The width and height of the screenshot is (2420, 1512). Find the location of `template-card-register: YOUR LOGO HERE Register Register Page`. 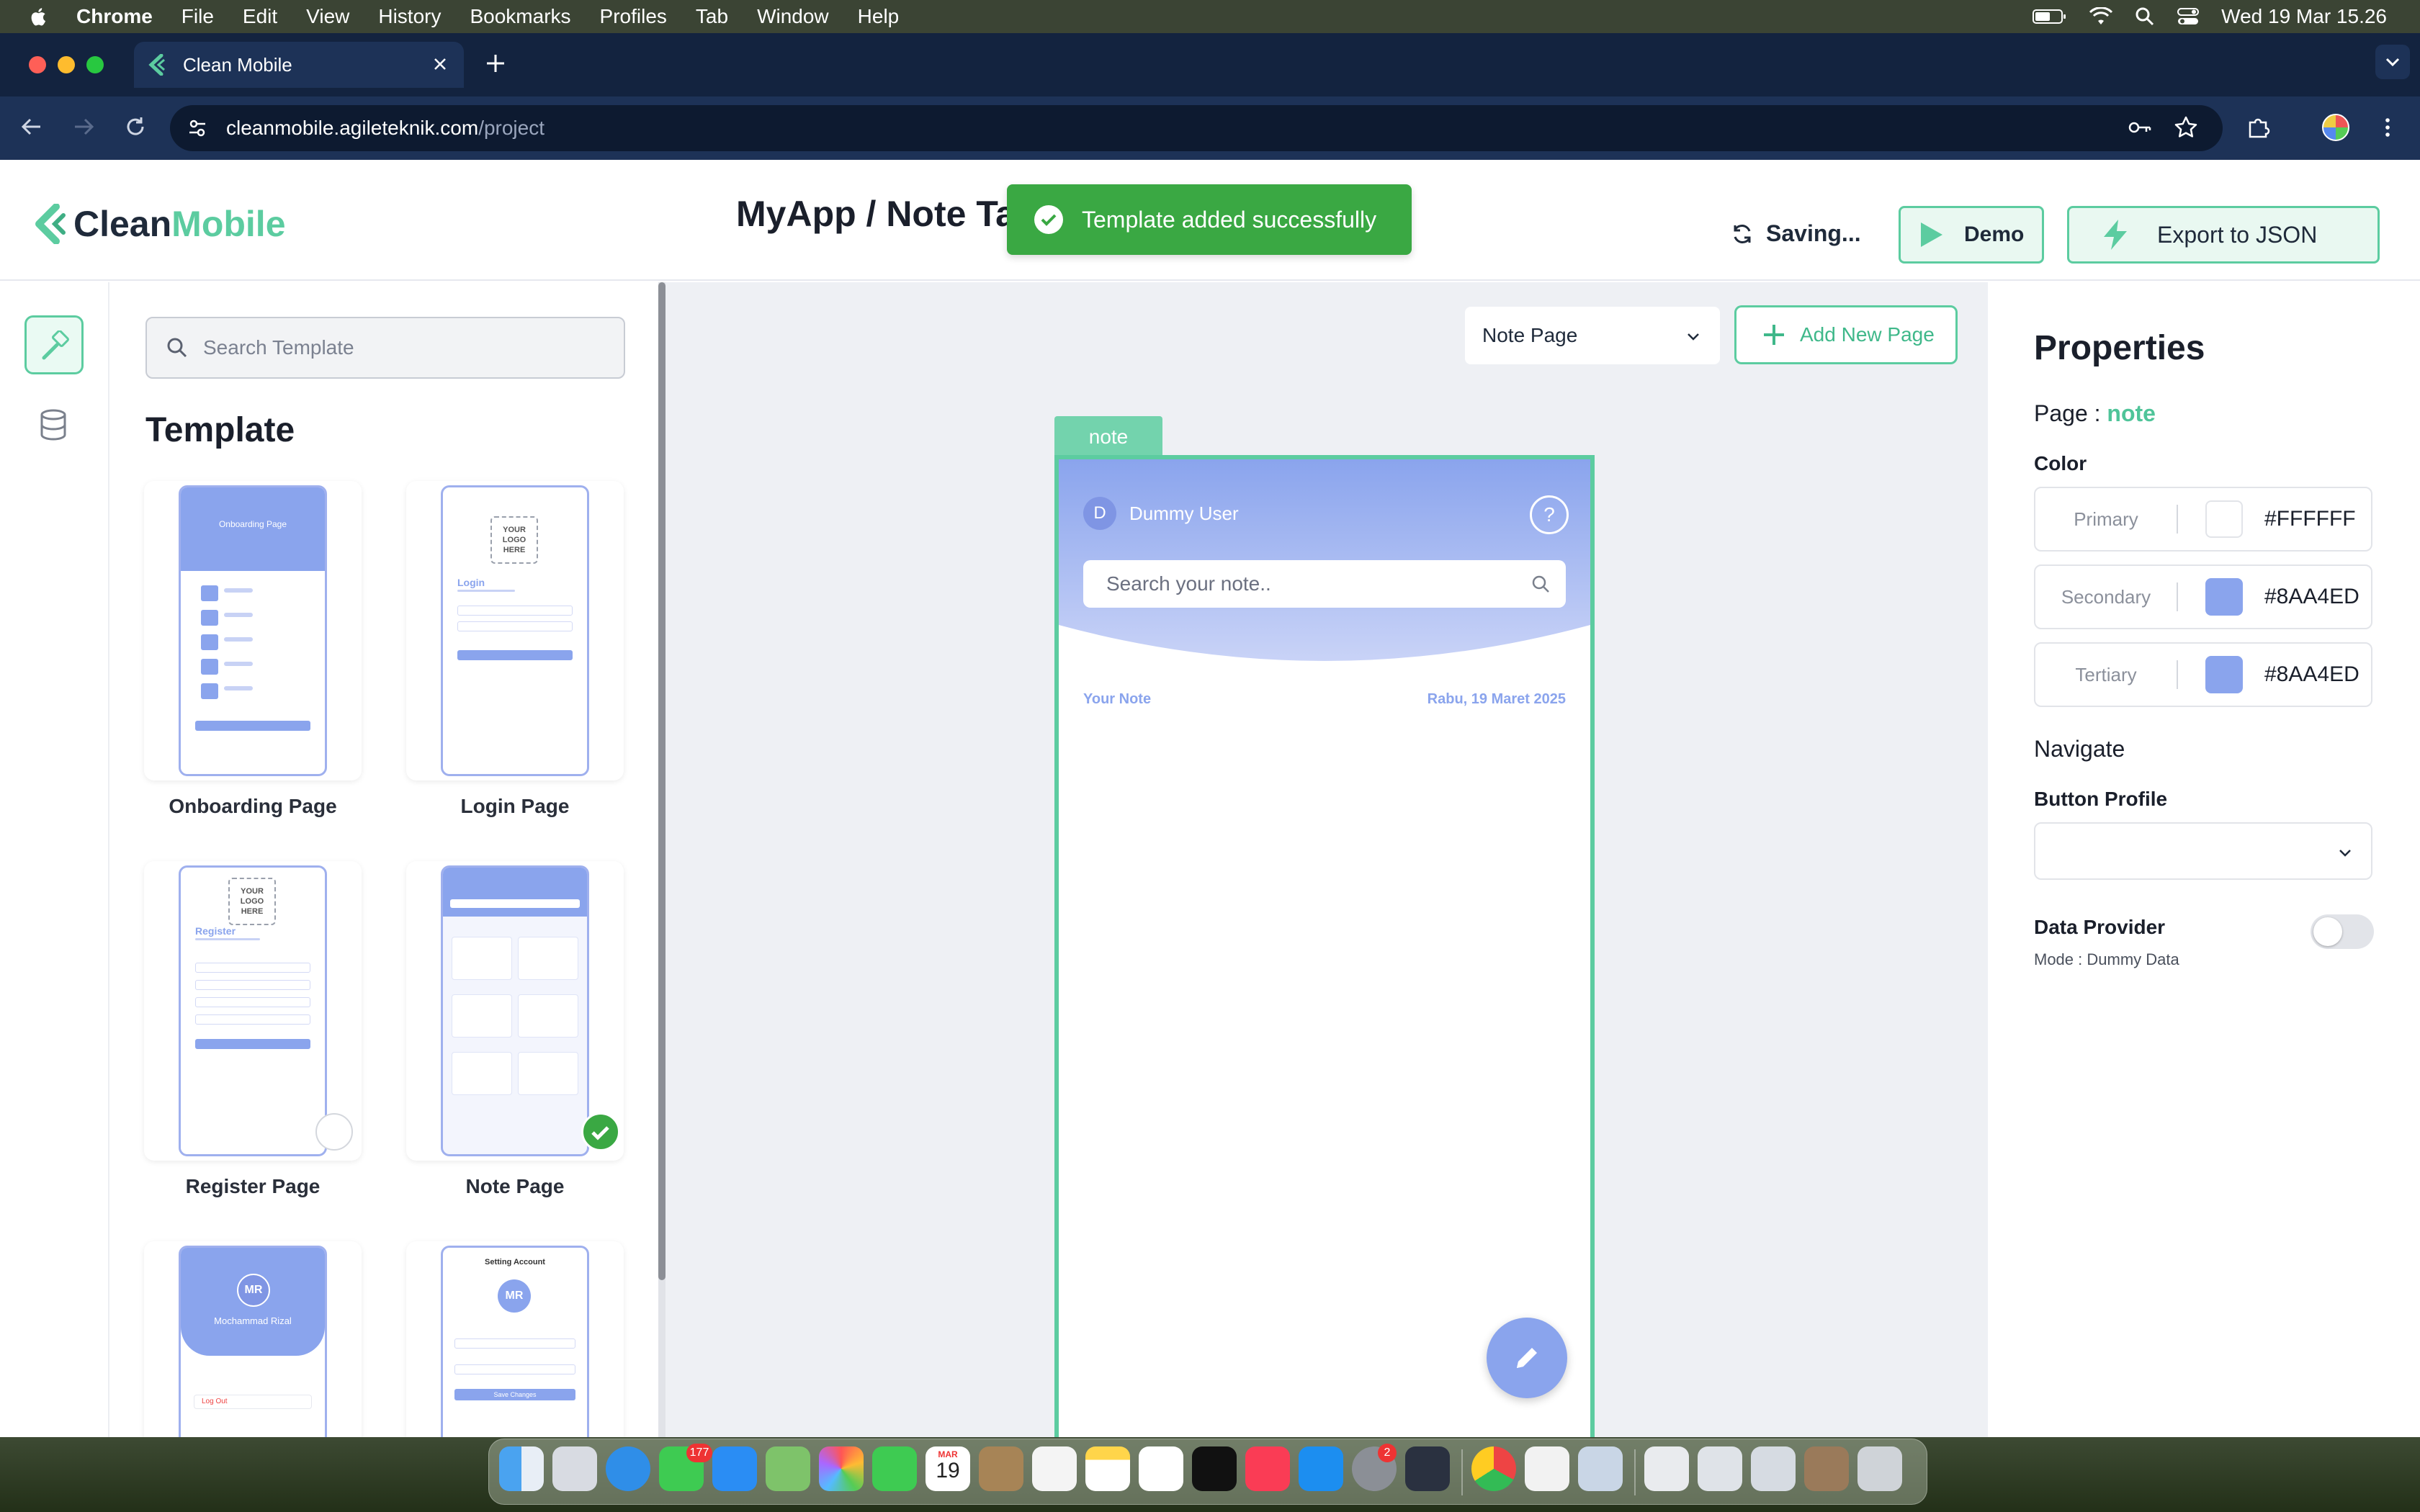

template-card-register: YOUR LOGO HERE Register Register Page is located at coordinates (253, 1029).